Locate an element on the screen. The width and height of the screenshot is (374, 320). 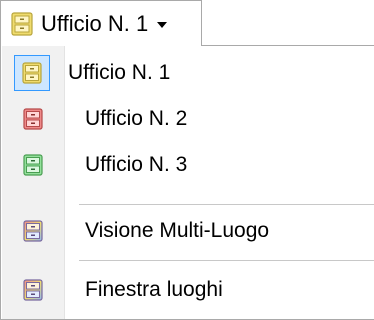
checked-indicator is located at coordinates (32, 73).